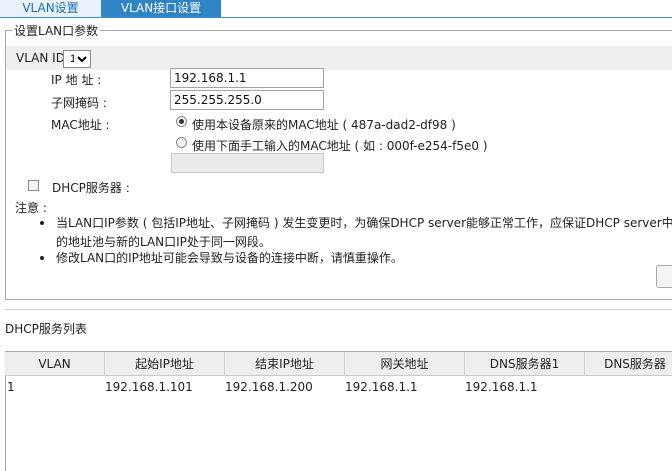 This screenshot has height=471, width=672. What do you see at coordinates (339, 58) in the screenshot?
I see `vlan-id-row` at bounding box center [339, 58].